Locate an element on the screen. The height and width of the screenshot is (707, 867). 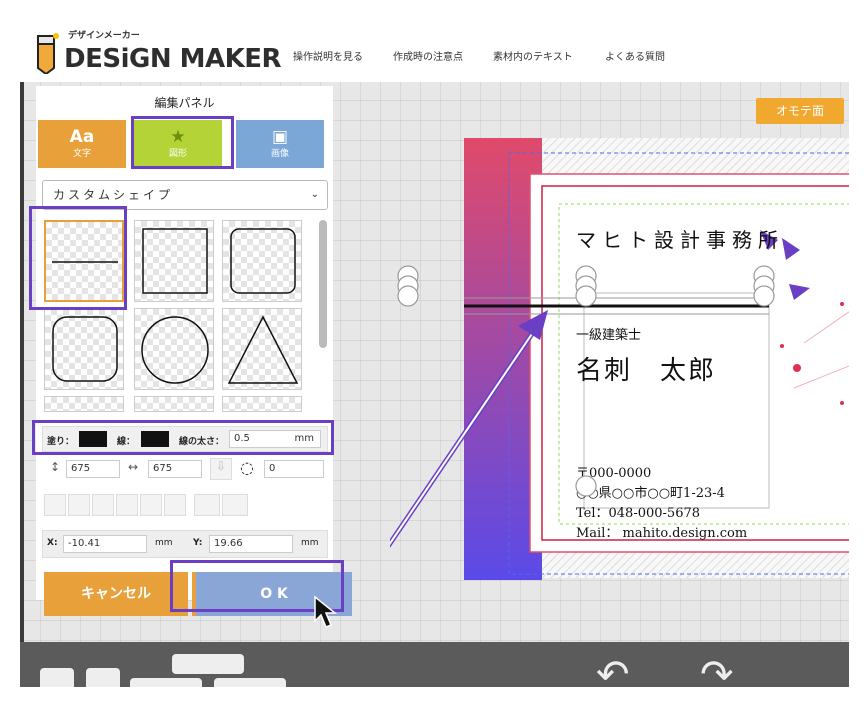
move-right-button is located at coordinates (250, 682).